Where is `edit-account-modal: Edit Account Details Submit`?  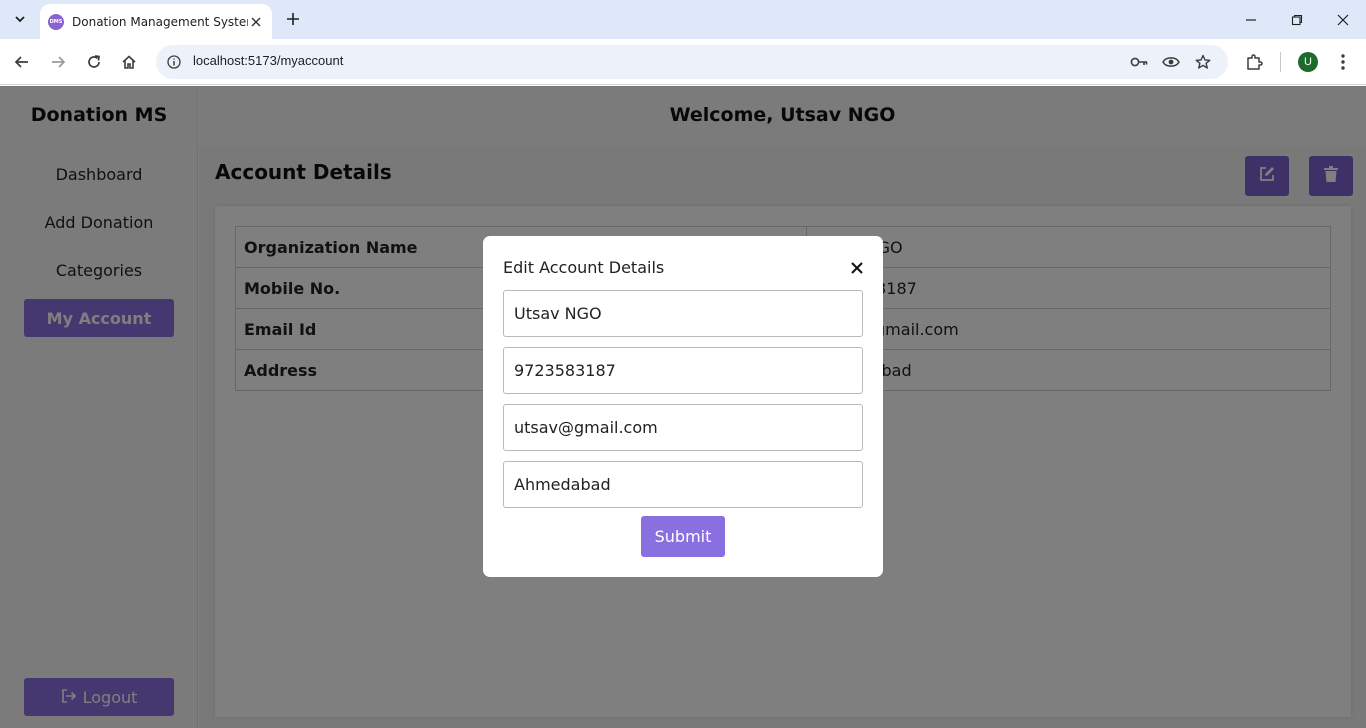
edit-account-modal: Edit Account Details Submit is located at coordinates (683, 406).